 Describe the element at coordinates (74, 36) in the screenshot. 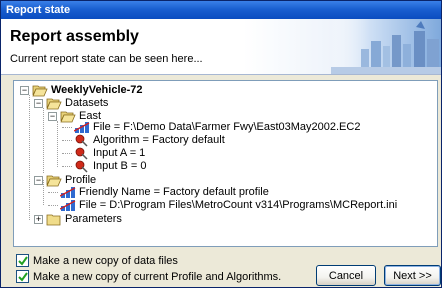

I see `header-title: Report assembly` at that location.